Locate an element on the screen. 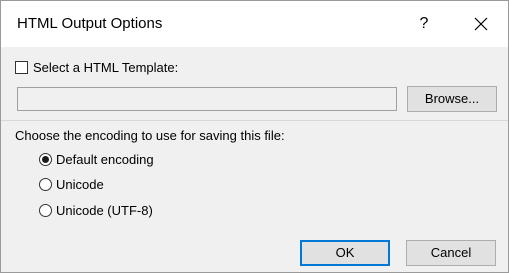 Image resolution: width=509 pixels, height=273 pixels. cancel-button: Cancel is located at coordinates (451, 253).